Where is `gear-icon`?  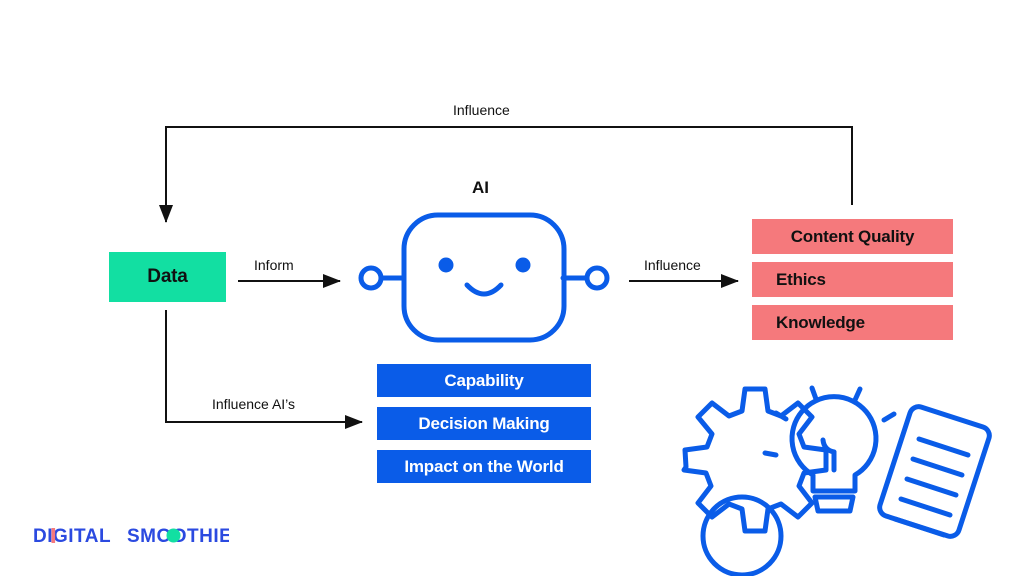 gear-icon is located at coordinates (755, 481).